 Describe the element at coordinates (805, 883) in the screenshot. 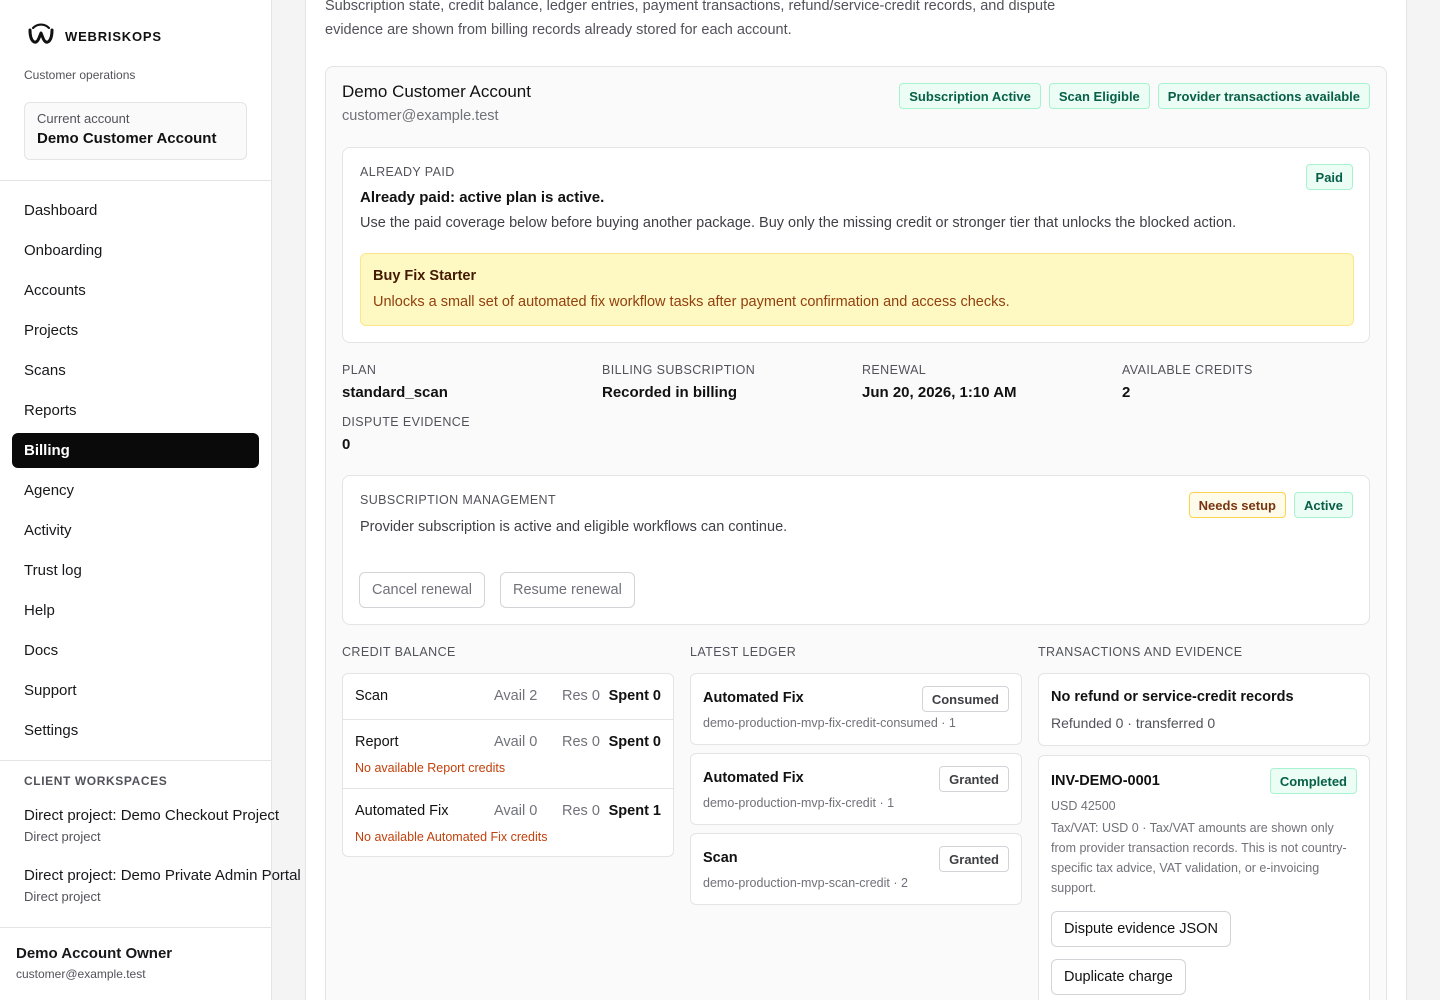

I see `ledger-entry-detail: demo-production-mvp-scan-credit · 2` at that location.